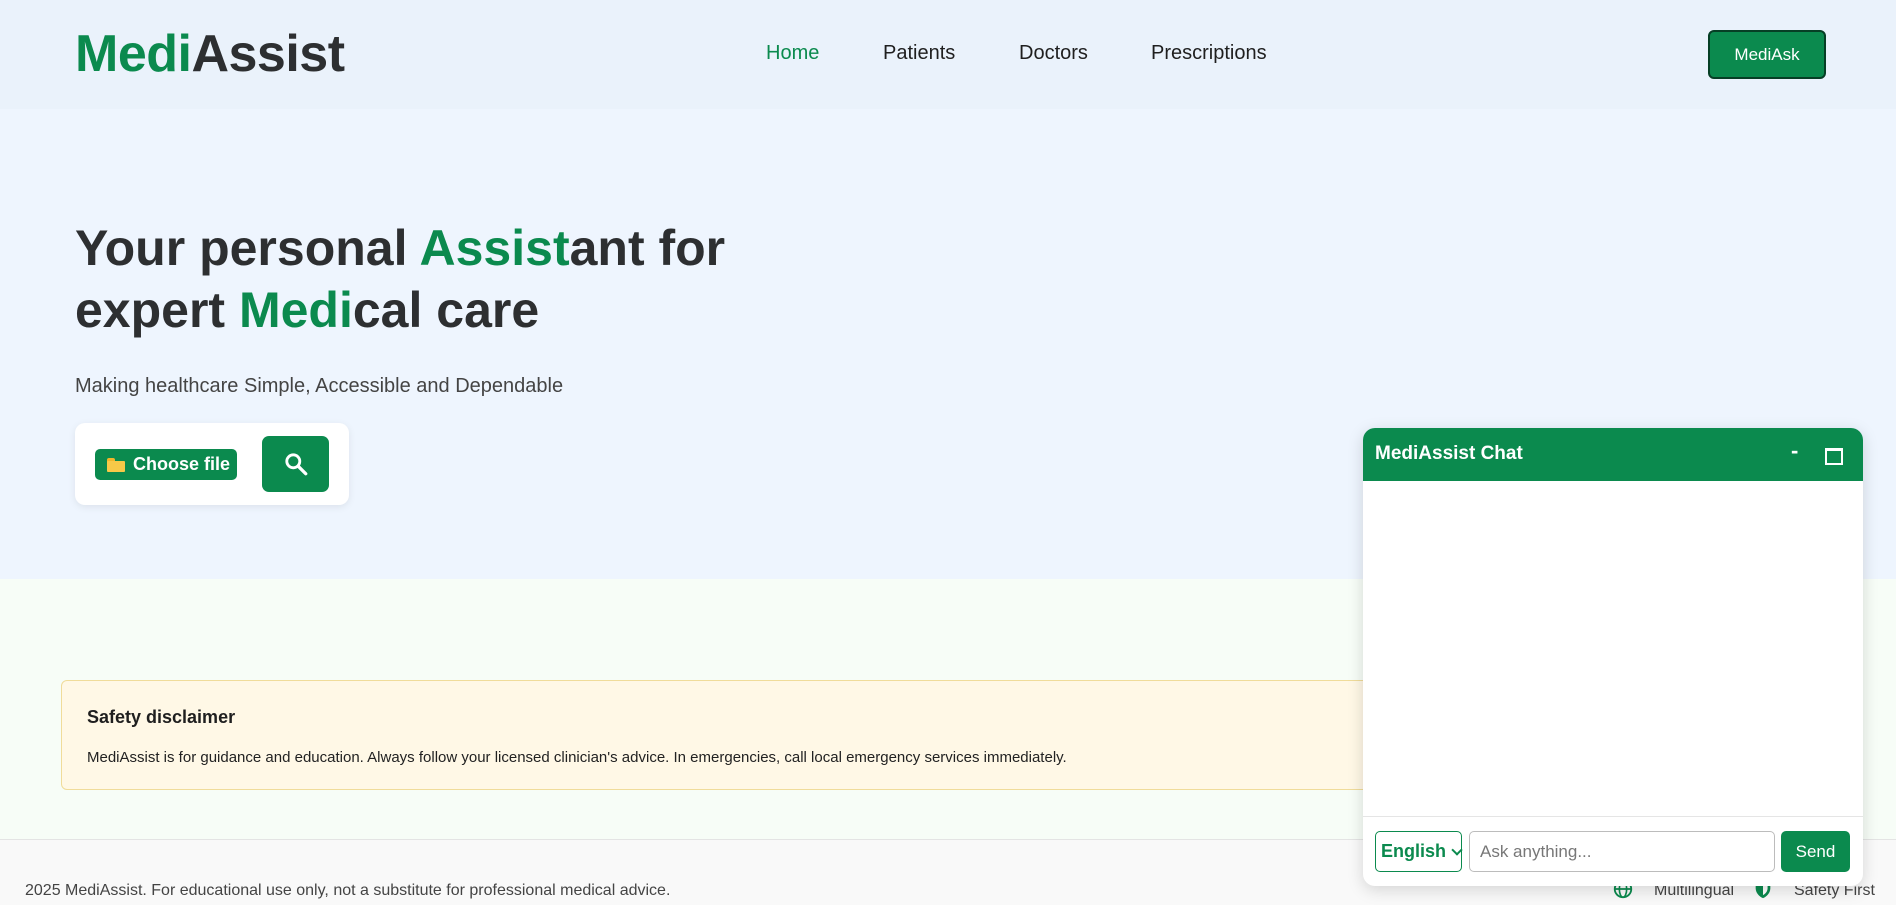 Image resolution: width=1896 pixels, height=905 pixels. What do you see at coordinates (157, 310) in the screenshot?
I see `hero-title-text: expert` at bounding box center [157, 310].